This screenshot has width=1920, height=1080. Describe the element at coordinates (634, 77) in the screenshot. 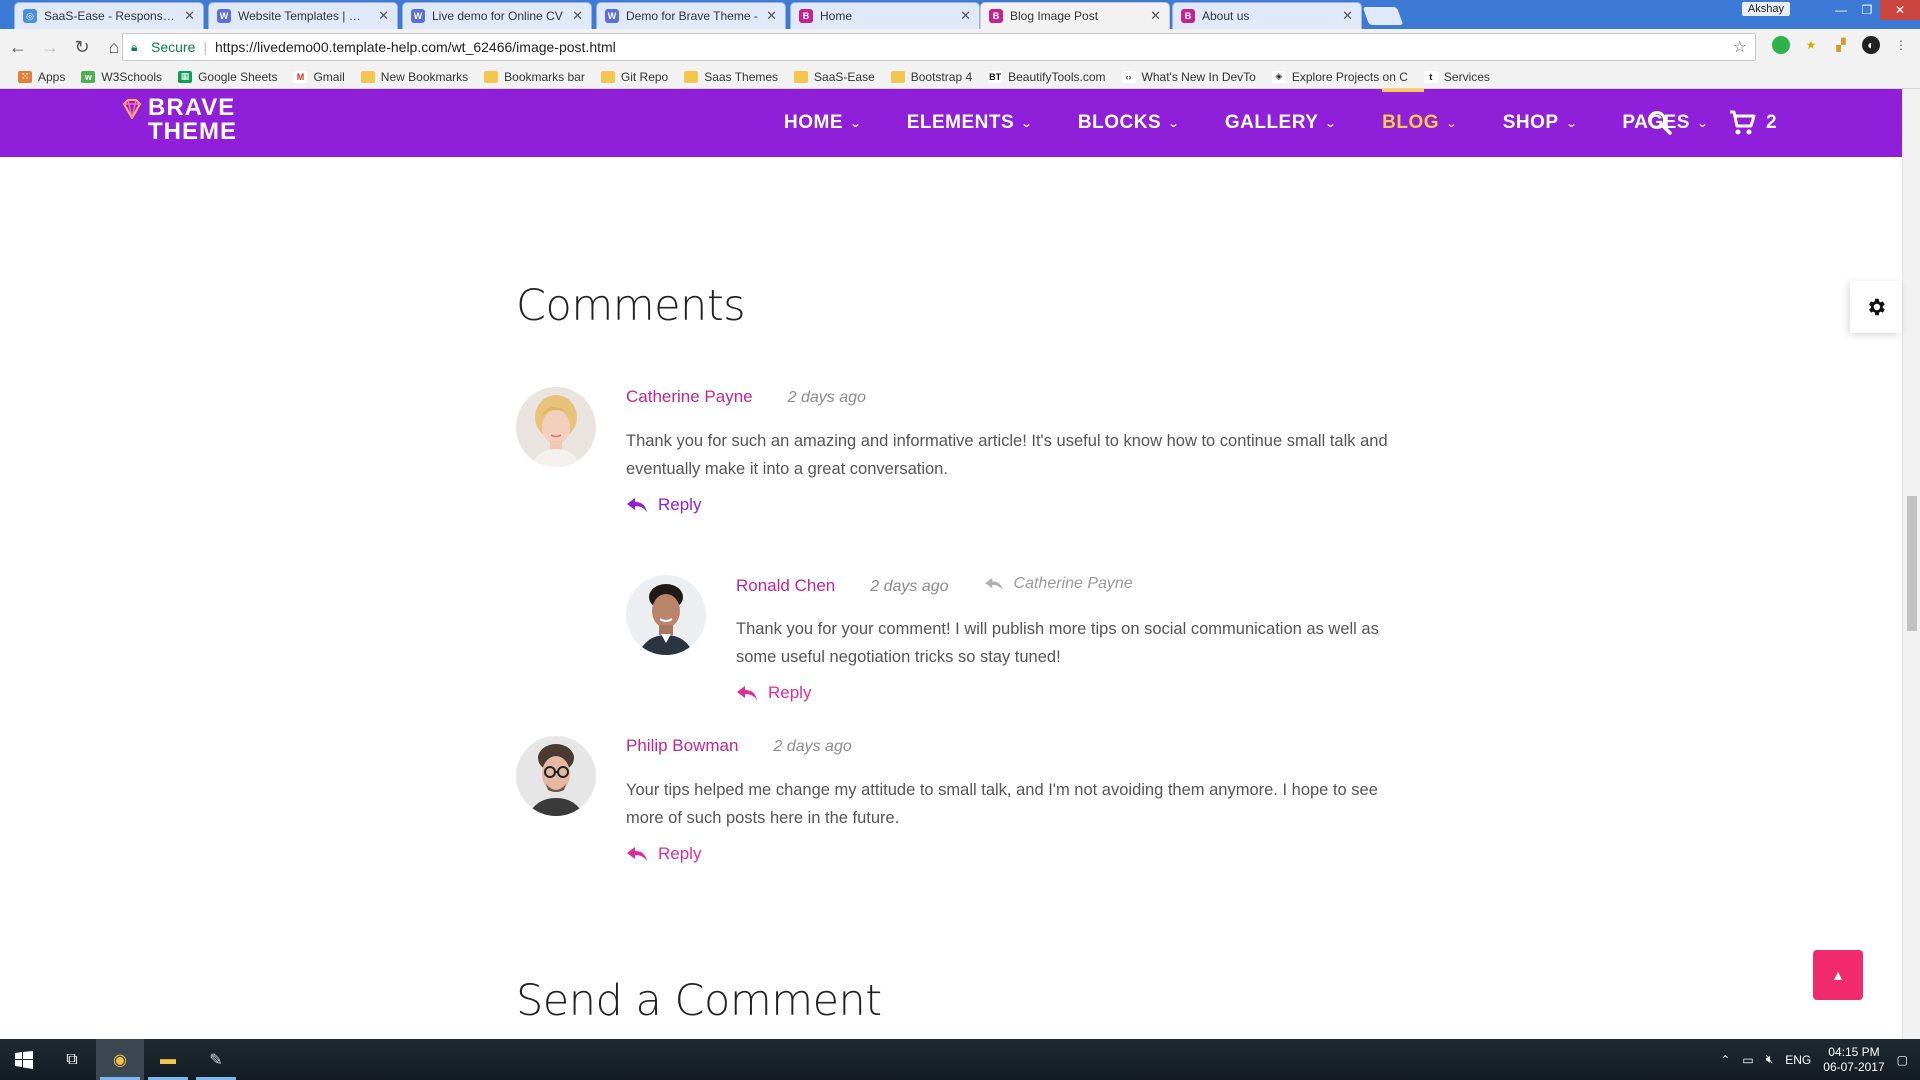

I see `bookmark-git-repo: Git Repo` at that location.